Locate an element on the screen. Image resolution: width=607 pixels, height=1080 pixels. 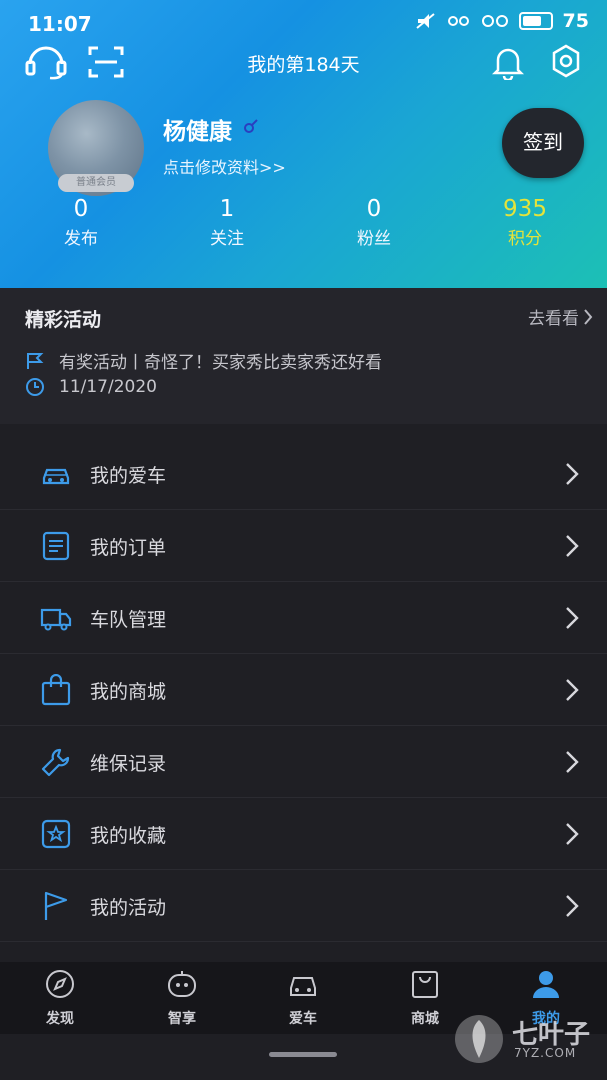
menu-item-maintenance: 维保记录 is located at coordinates (303, 762).